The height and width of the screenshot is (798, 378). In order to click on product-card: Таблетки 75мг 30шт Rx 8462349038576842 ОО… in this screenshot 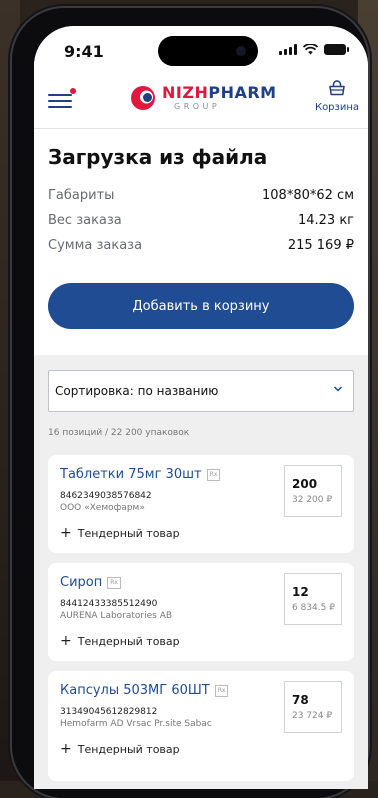, I will do `click(201, 504)`.